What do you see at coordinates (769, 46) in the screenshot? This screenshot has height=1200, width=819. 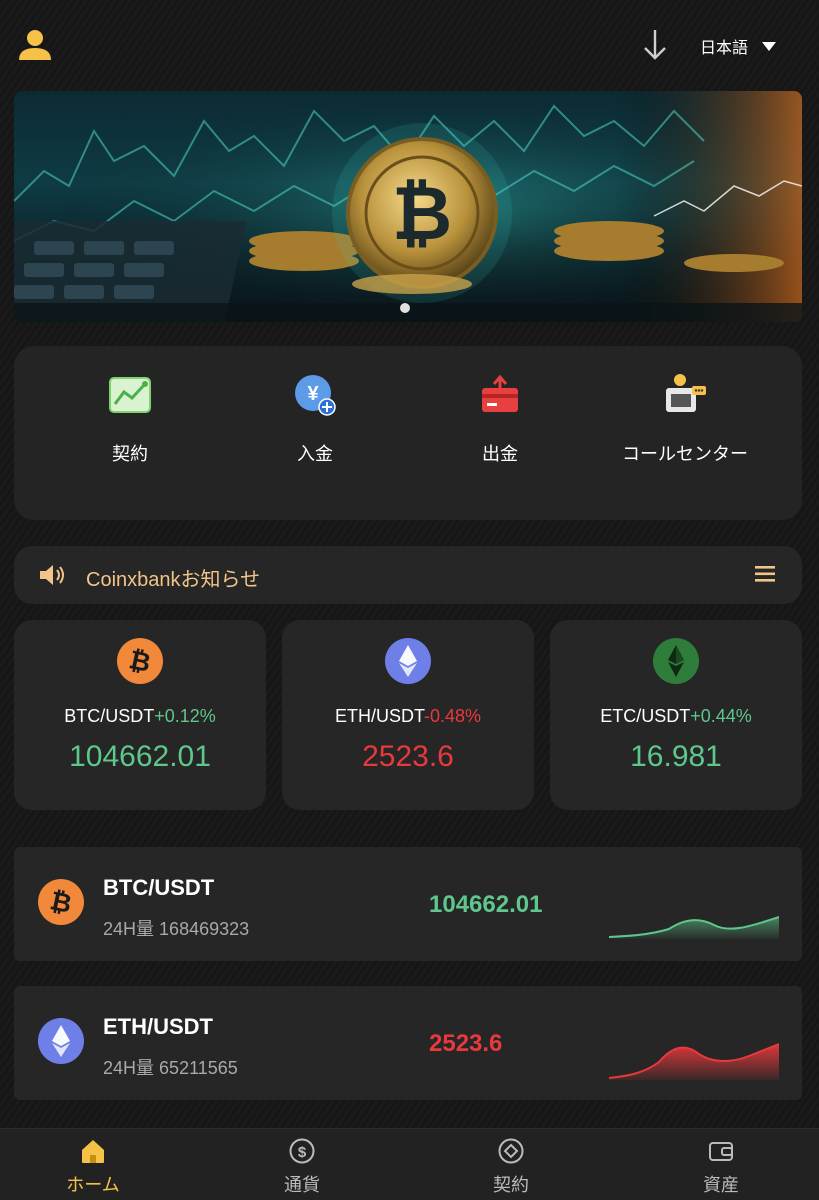 I see `caret-down-icon` at bounding box center [769, 46].